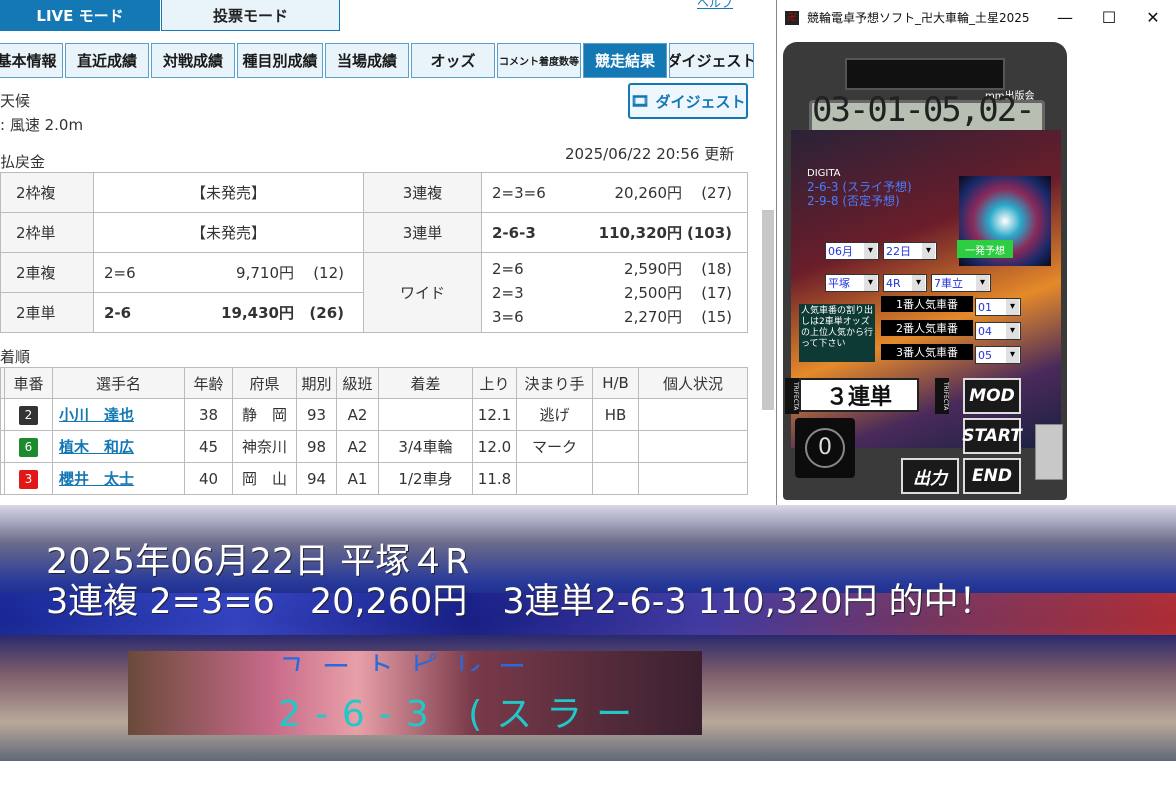  I want to click on tab-live-mode: LIVE モード, so click(80, 15).